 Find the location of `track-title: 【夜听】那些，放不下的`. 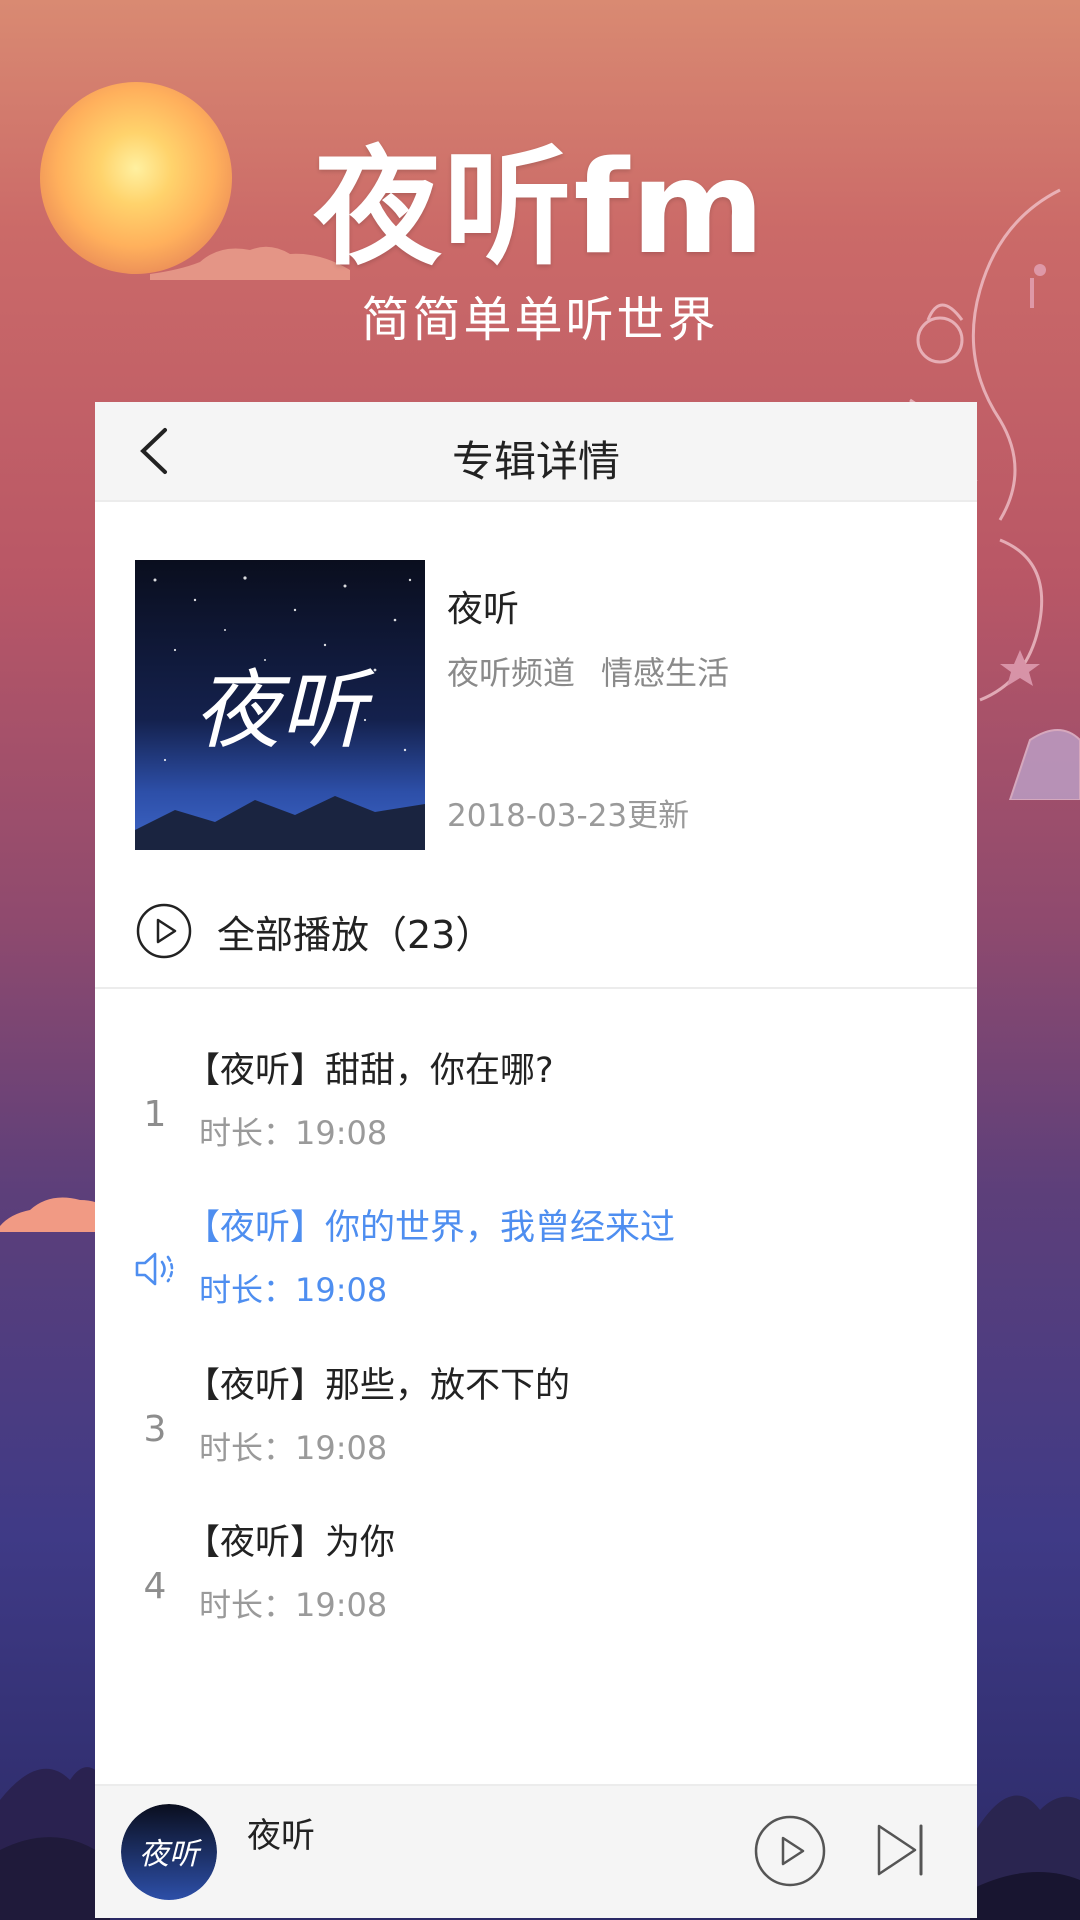

track-title: 【夜听】那些，放不下的 is located at coordinates (378, 1386).